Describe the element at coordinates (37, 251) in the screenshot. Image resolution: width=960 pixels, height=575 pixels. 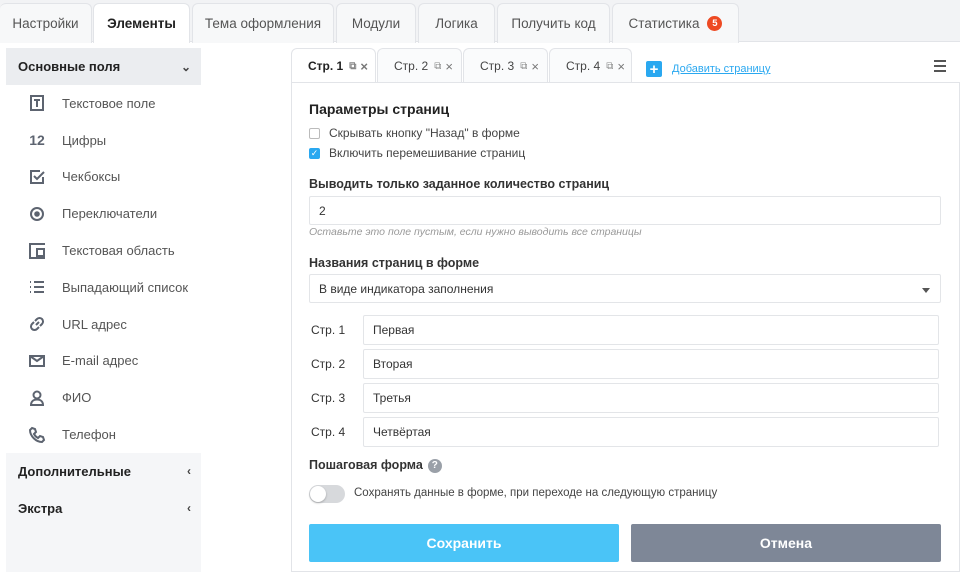
I see `textarea-icon` at that location.